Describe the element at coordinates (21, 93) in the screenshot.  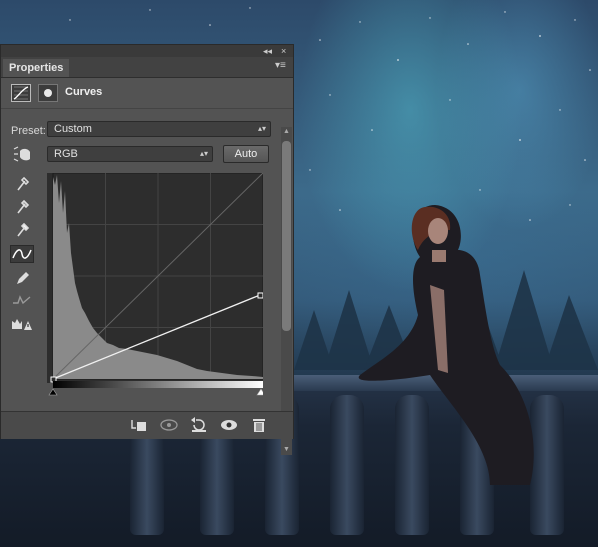
I see `curves-adjustment-icon` at that location.